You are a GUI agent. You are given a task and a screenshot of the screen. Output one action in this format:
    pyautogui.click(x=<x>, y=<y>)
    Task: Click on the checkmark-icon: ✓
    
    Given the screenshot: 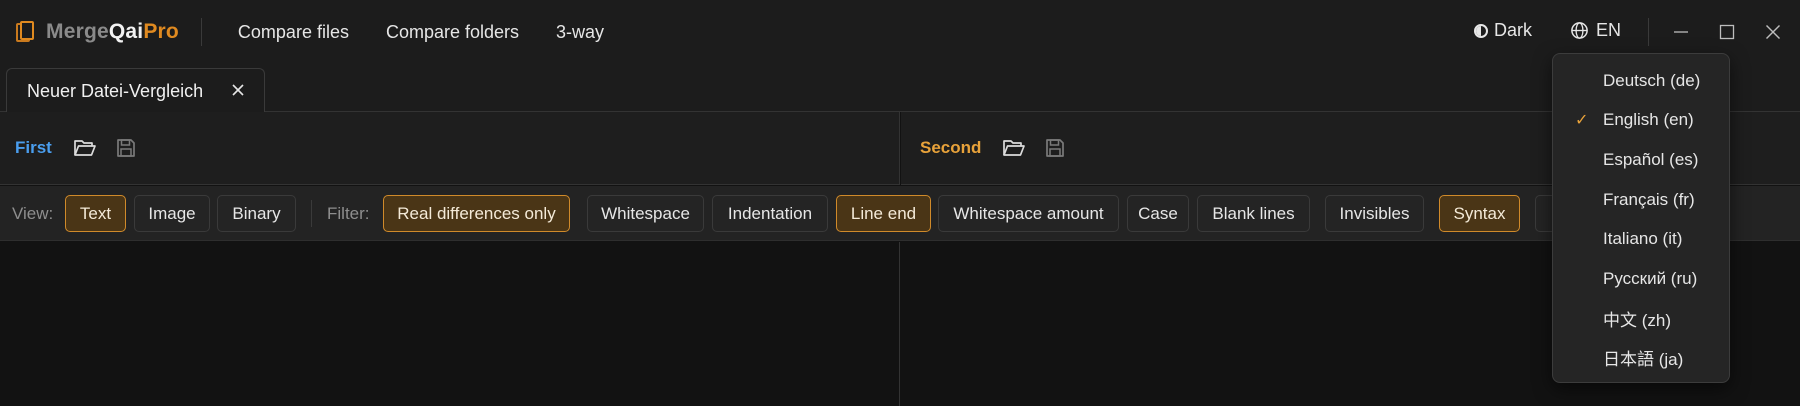 What is the action you would take?
    pyautogui.click(x=1582, y=120)
    